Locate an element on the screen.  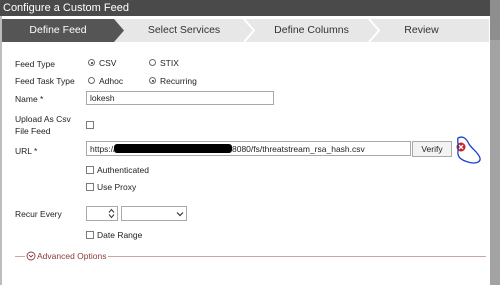
url-suffix-text: 8080/fs/threatstream_rsa_hash.csv is located at coordinates (298, 149).